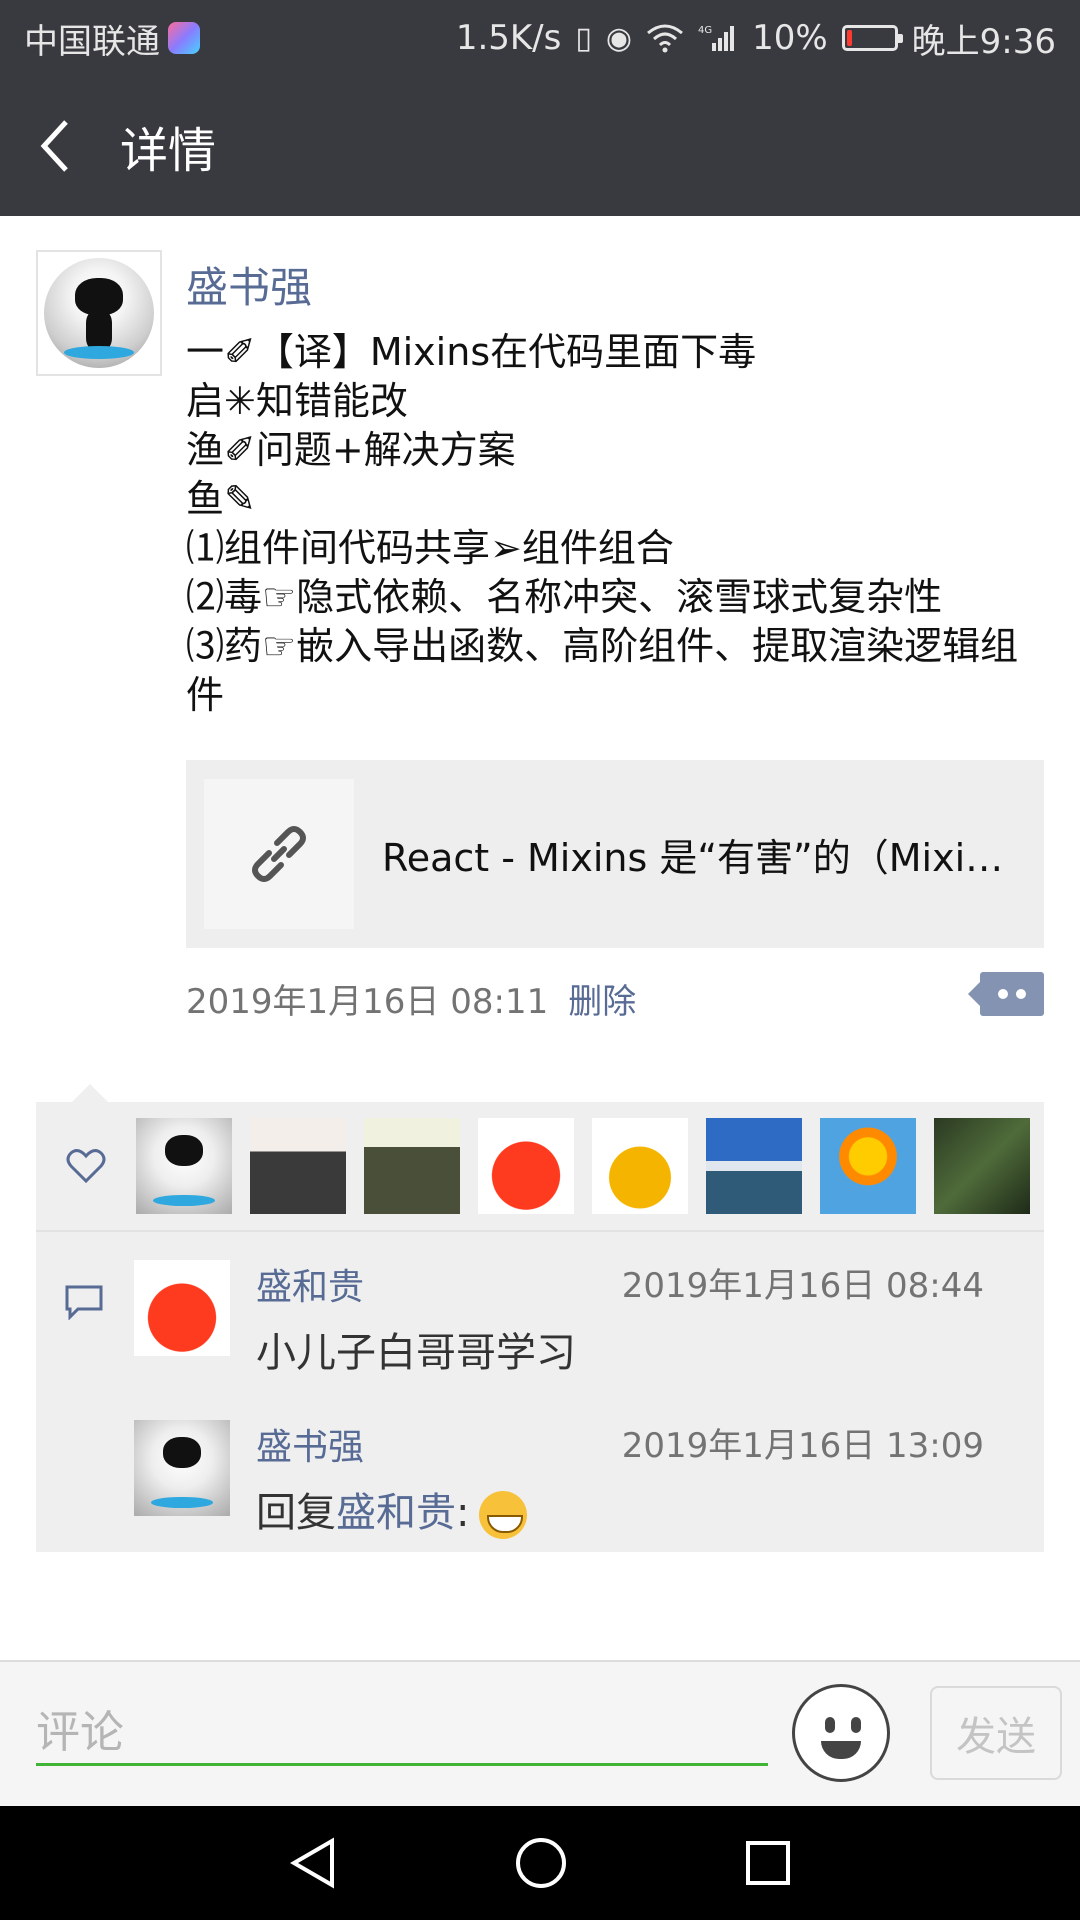 The height and width of the screenshot is (1920, 1080). I want to click on status-right: 1.5K/s ▯ ◉ 4G 10% 晚上9:36, so click(756, 38).